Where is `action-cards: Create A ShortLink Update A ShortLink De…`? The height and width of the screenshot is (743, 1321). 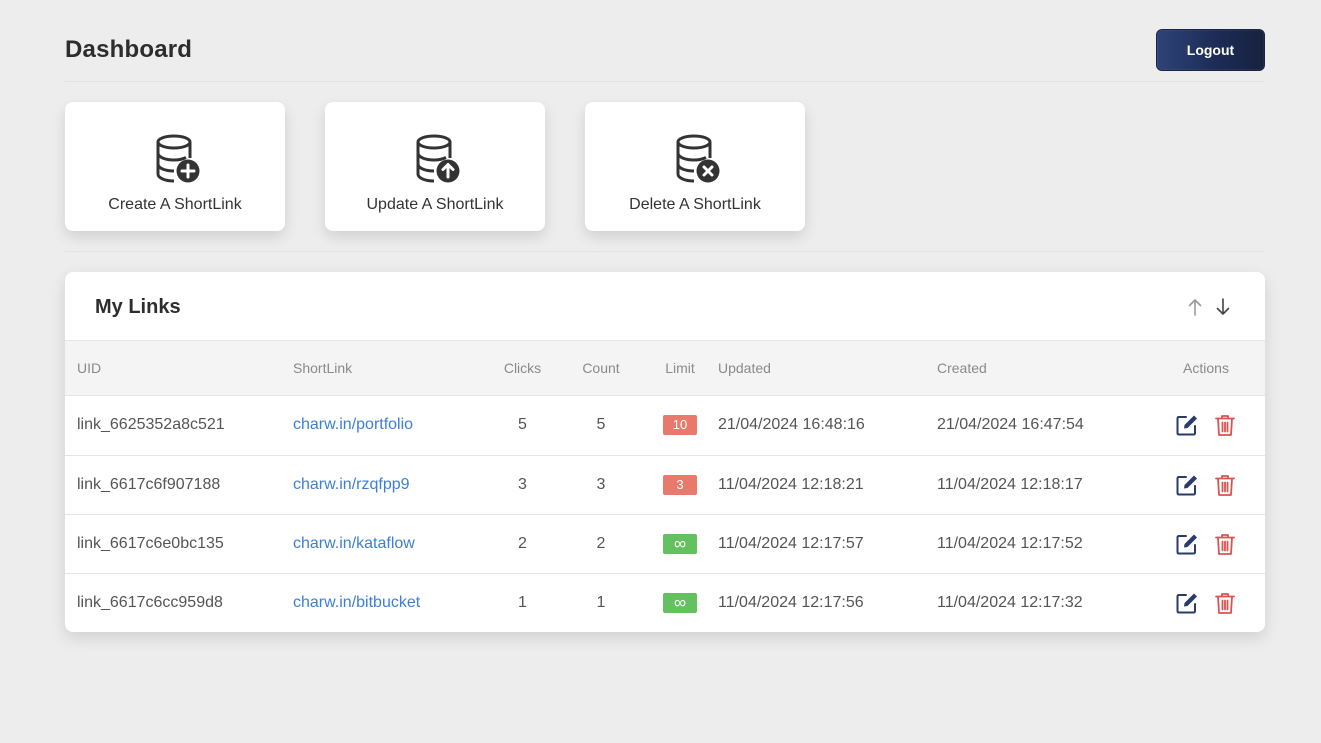 action-cards: Create A ShortLink Update A ShortLink De… is located at coordinates (435, 166).